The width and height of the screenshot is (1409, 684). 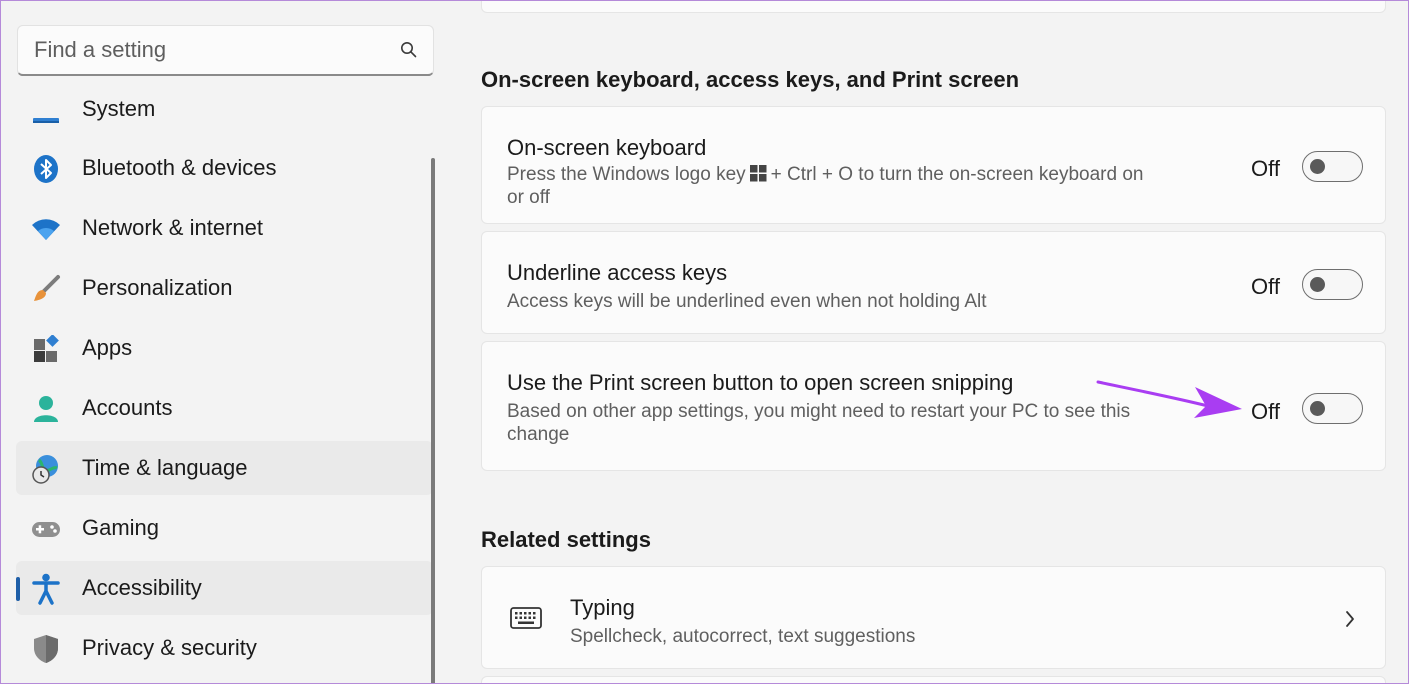 I want to click on previous-card, so click(x=933, y=6).